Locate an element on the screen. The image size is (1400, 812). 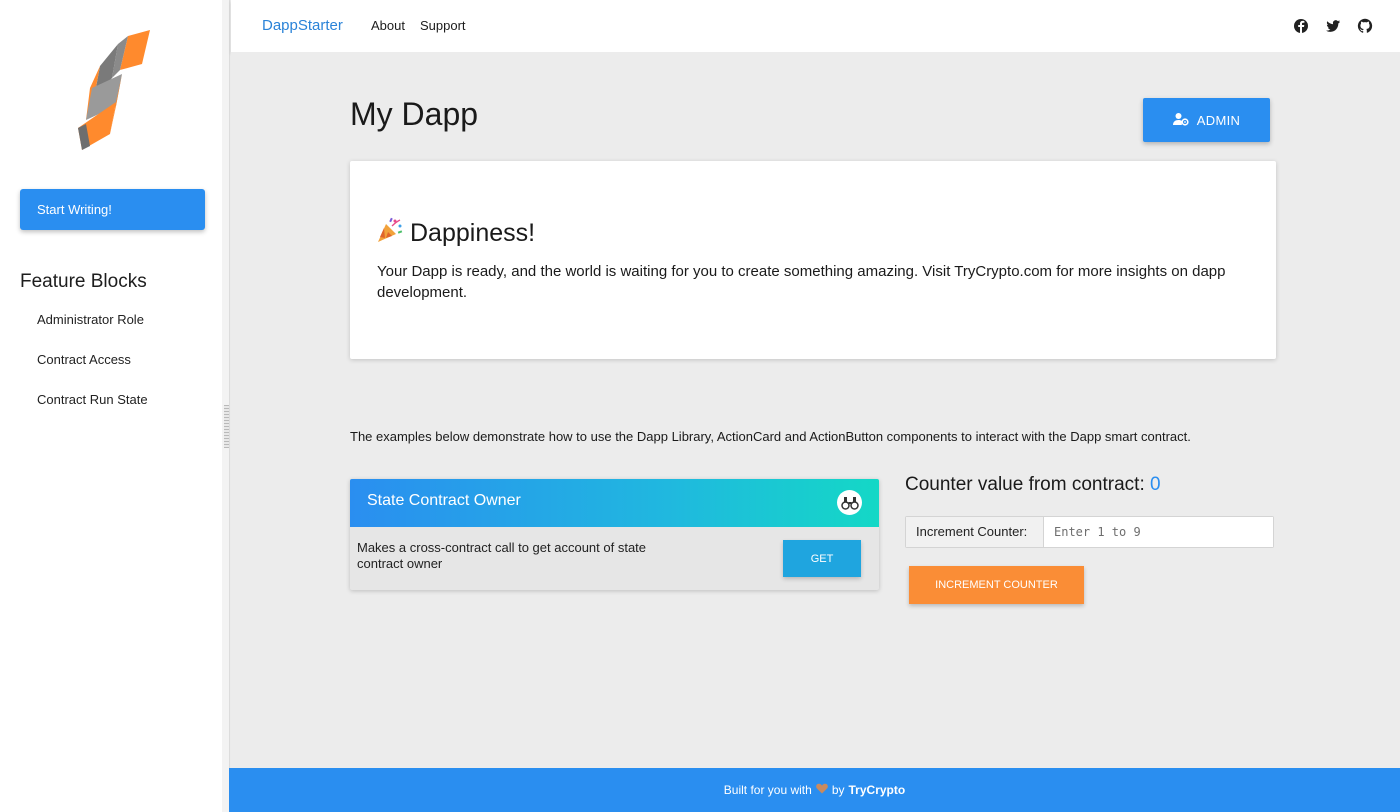
sidebar-item-contract-run-state: Contract Run State is located at coordinates (92, 412).